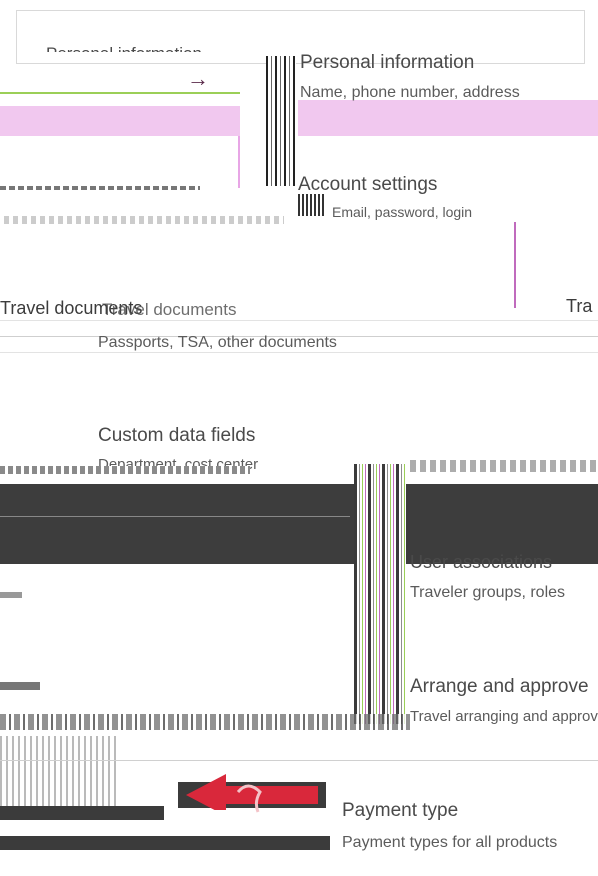  What do you see at coordinates (198, 79) in the screenshot?
I see `go-arrow-icon: →` at bounding box center [198, 79].